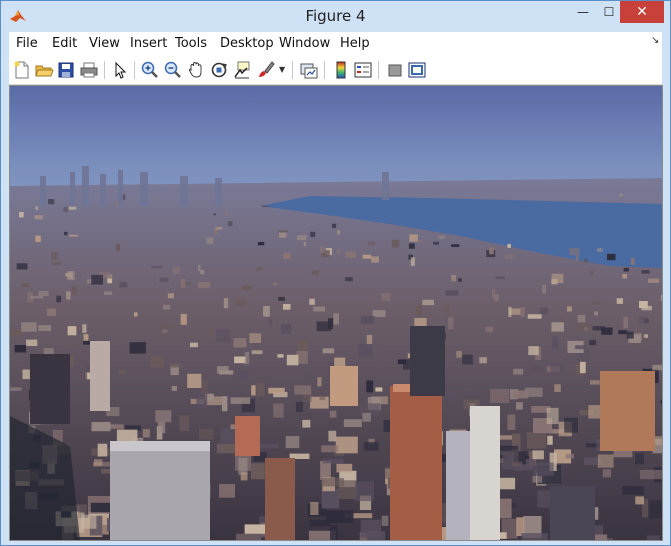  I want to click on zoom-in-icon, so click(150, 70).